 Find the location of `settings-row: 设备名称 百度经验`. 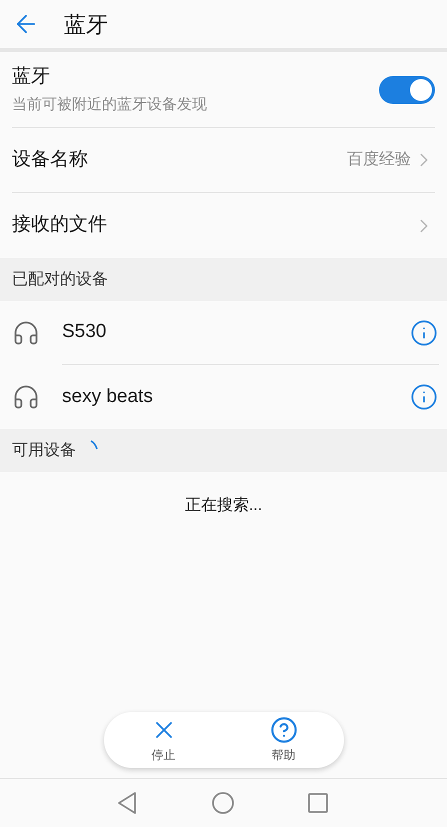

settings-row: 设备名称 百度经验 is located at coordinates (223, 160).